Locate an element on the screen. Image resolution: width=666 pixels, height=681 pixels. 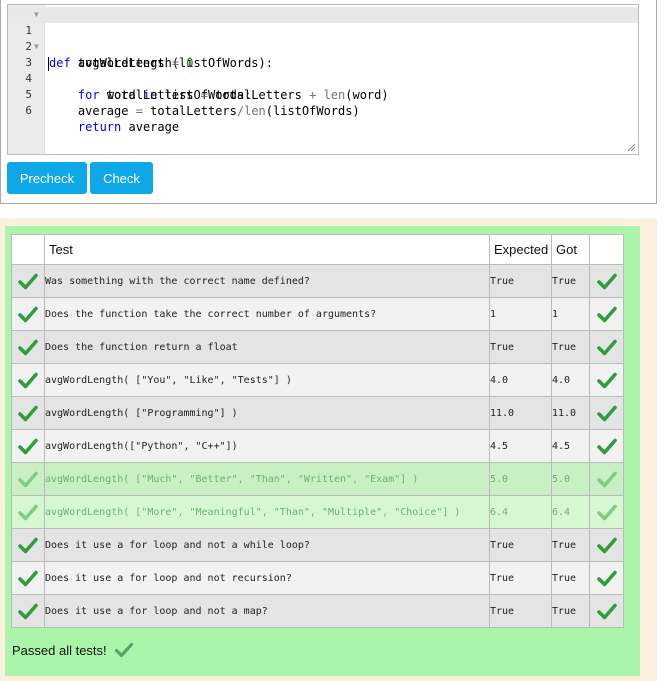
header-expected: Expected is located at coordinates (520, 249).